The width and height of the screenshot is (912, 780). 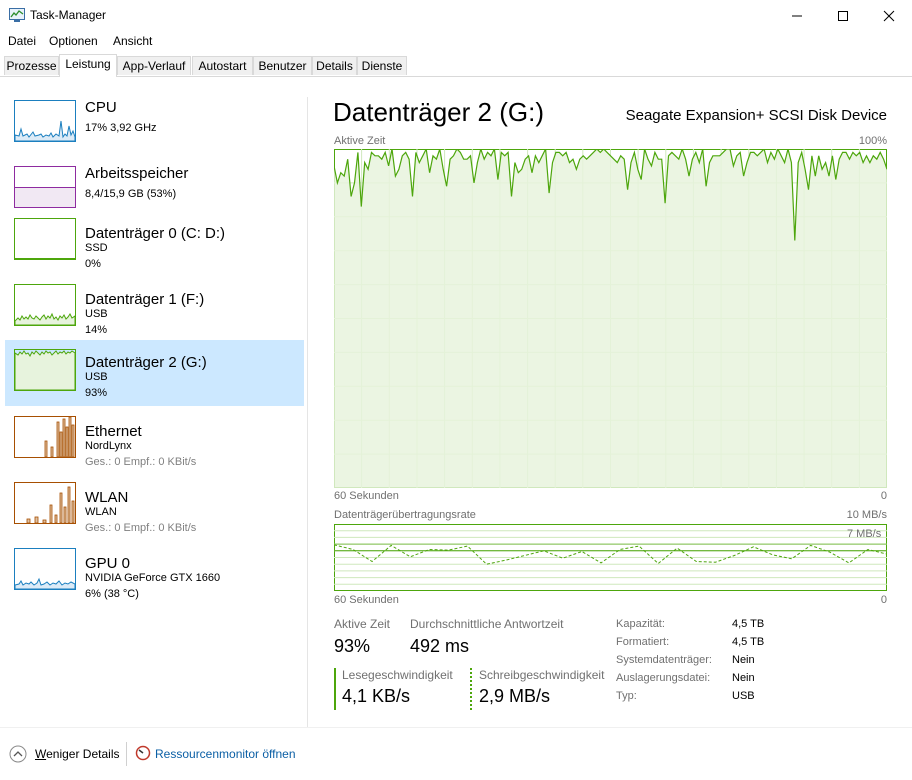 What do you see at coordinates (154, 251) in the screenshot?
I see `sidebar-item-disk0: Datenträger 0 (C: D:) SSD 0%` at bounding box center [154, 251].